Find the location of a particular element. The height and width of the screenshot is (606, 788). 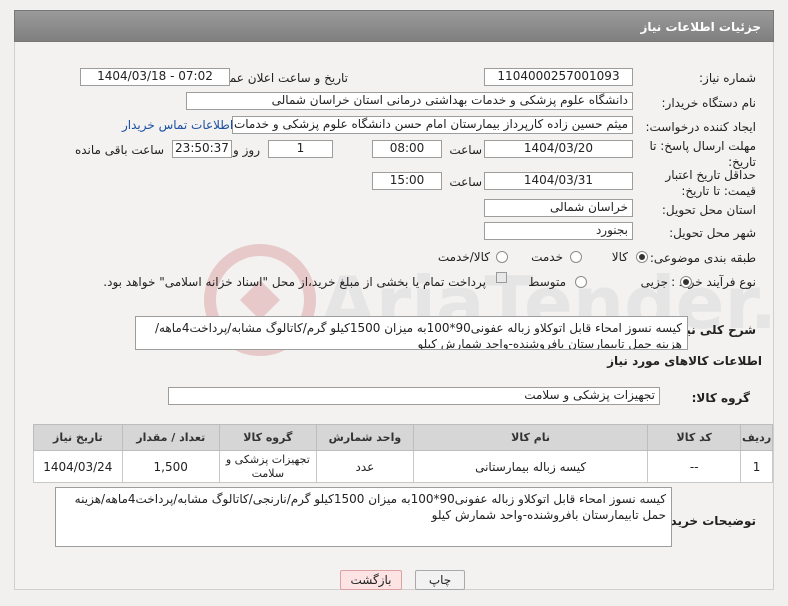

cell-row: 1 is located at coordinates (756, 466).